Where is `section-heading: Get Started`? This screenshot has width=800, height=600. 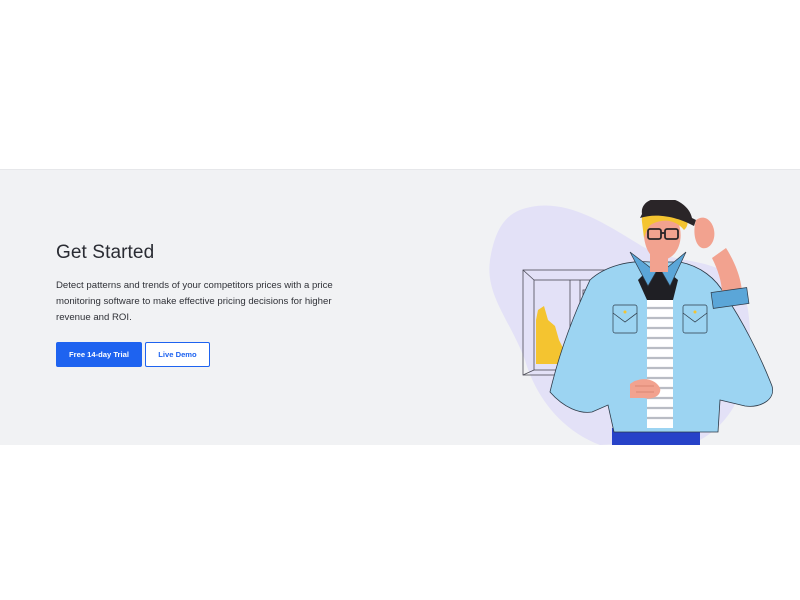 section-heading: Get Started is located at coordinates (105, 252).